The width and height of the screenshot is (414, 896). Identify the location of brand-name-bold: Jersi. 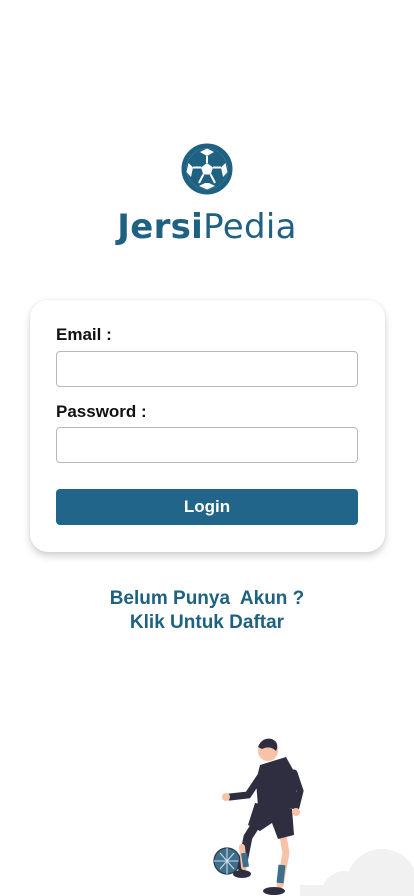
(160, 227).